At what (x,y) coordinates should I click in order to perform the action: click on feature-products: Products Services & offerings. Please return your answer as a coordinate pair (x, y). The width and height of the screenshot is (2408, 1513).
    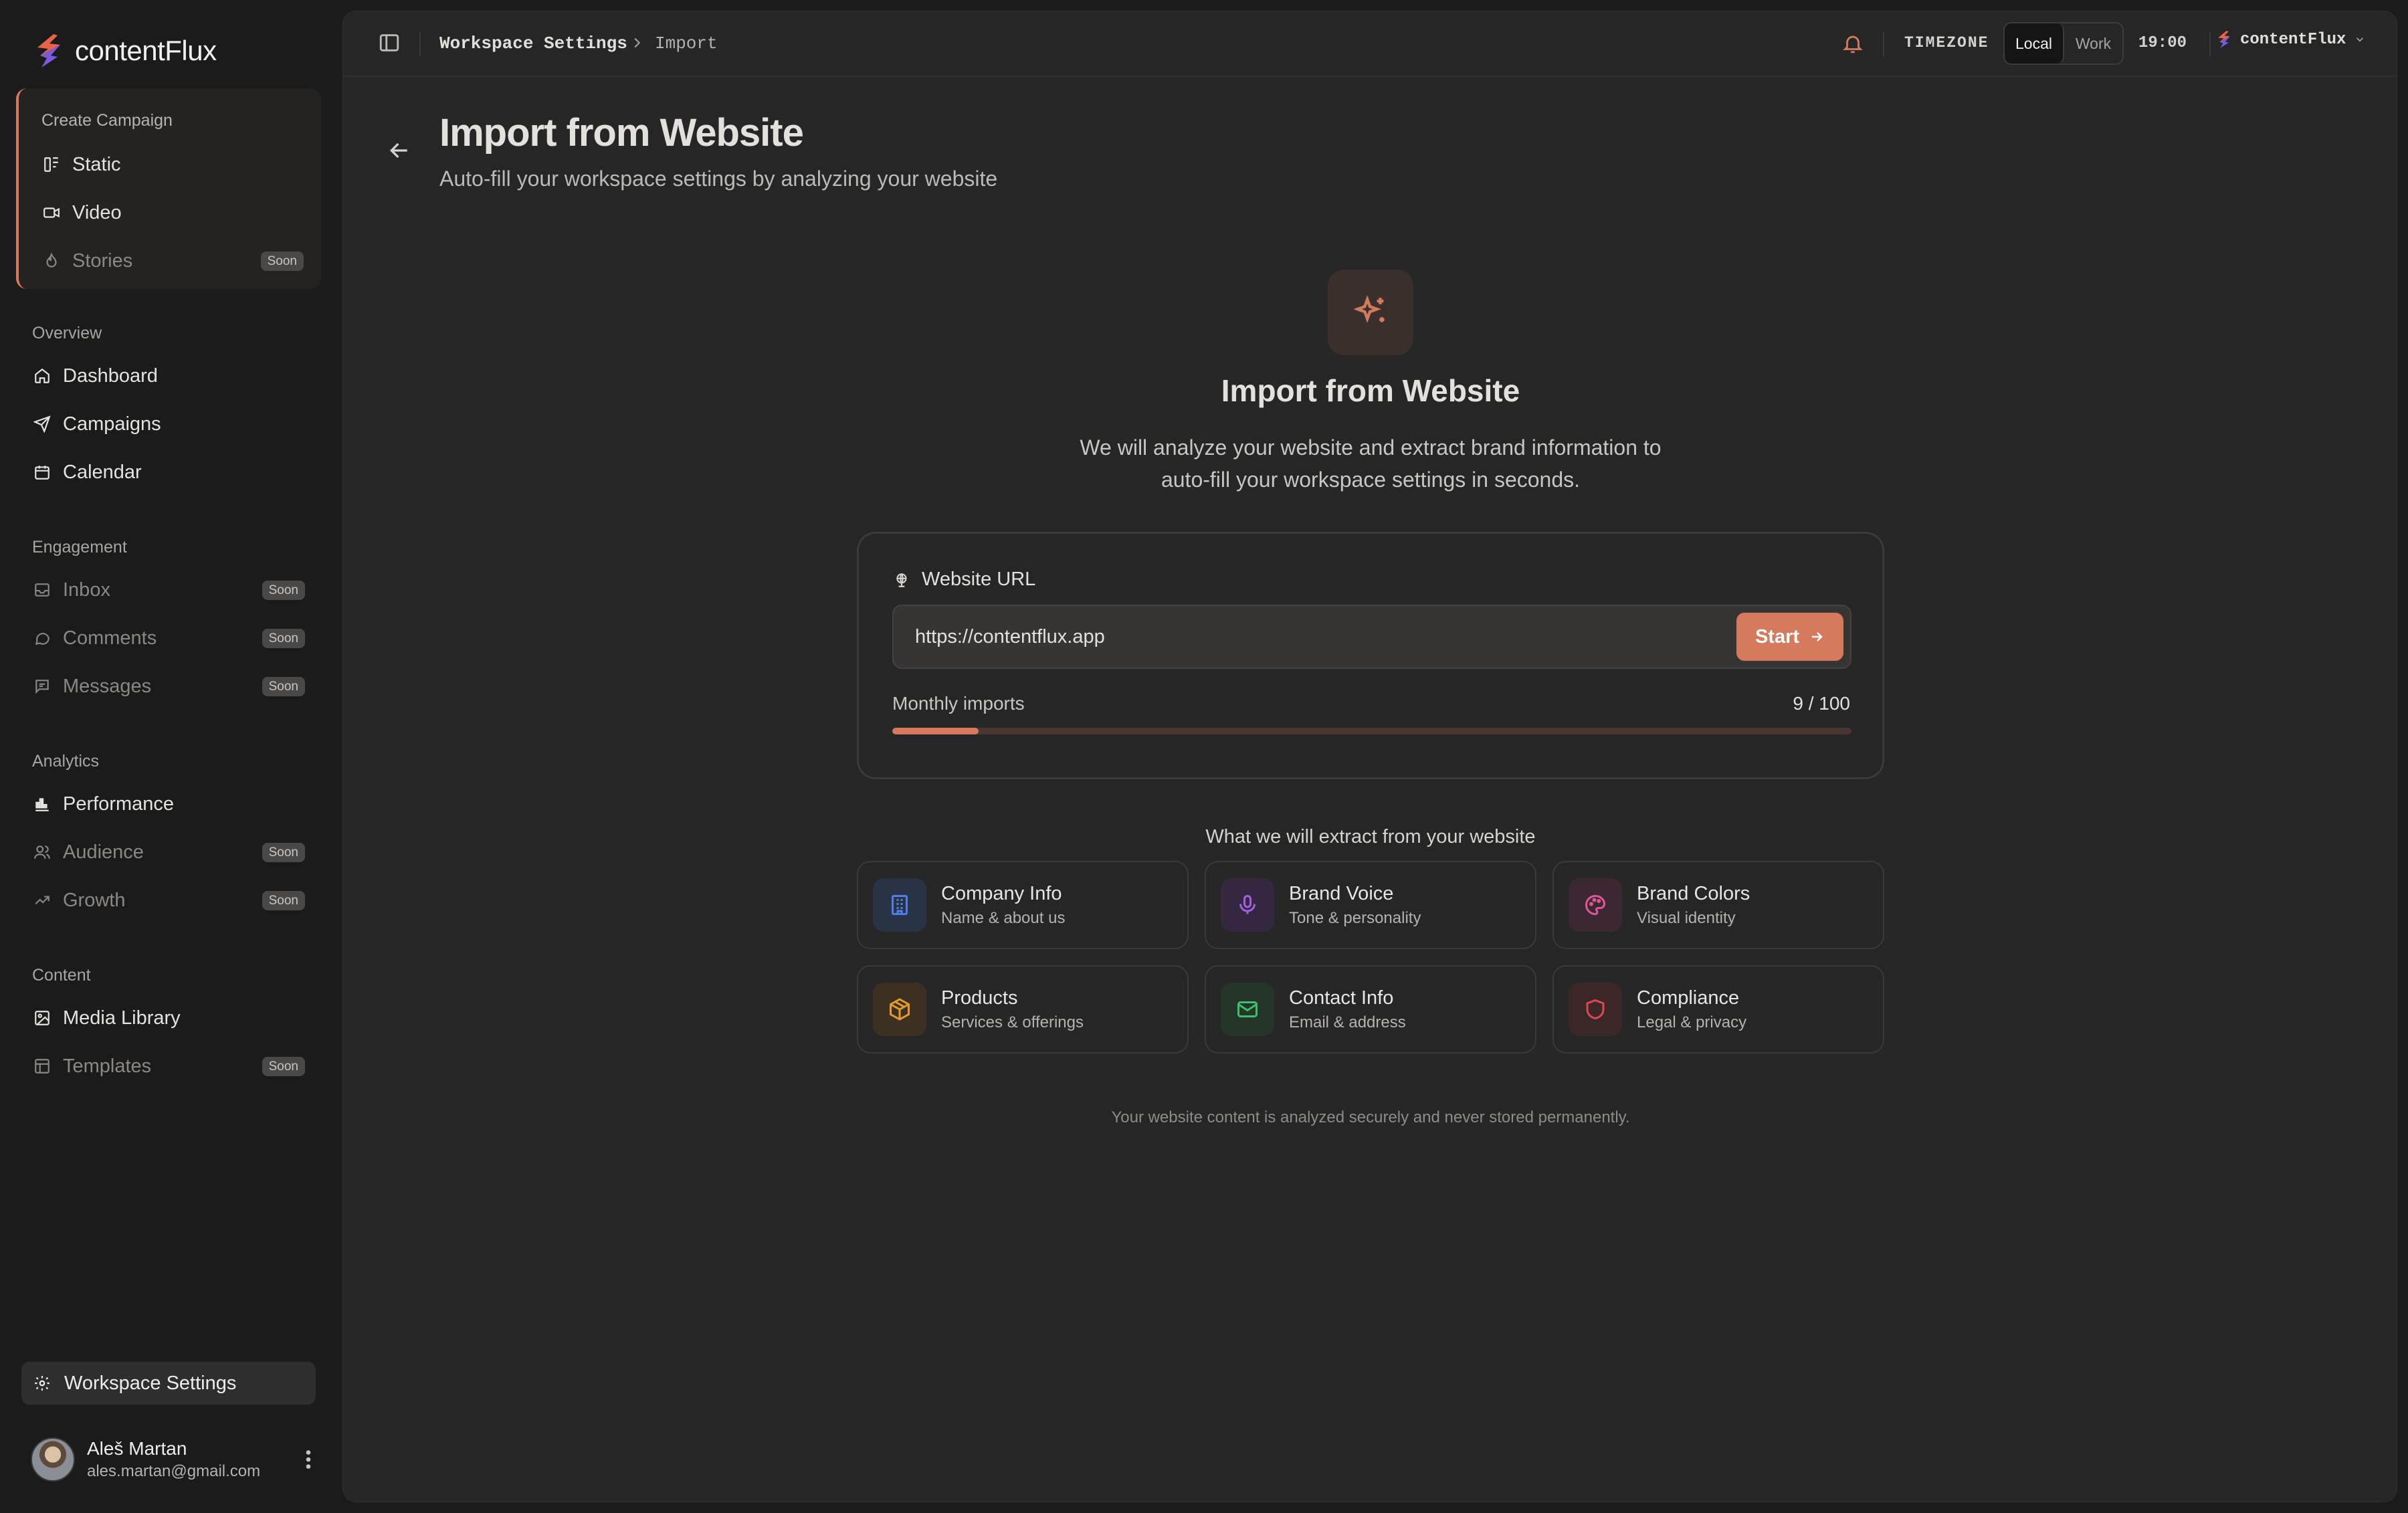
    Looking at the image, I should click on (1023, 1009).